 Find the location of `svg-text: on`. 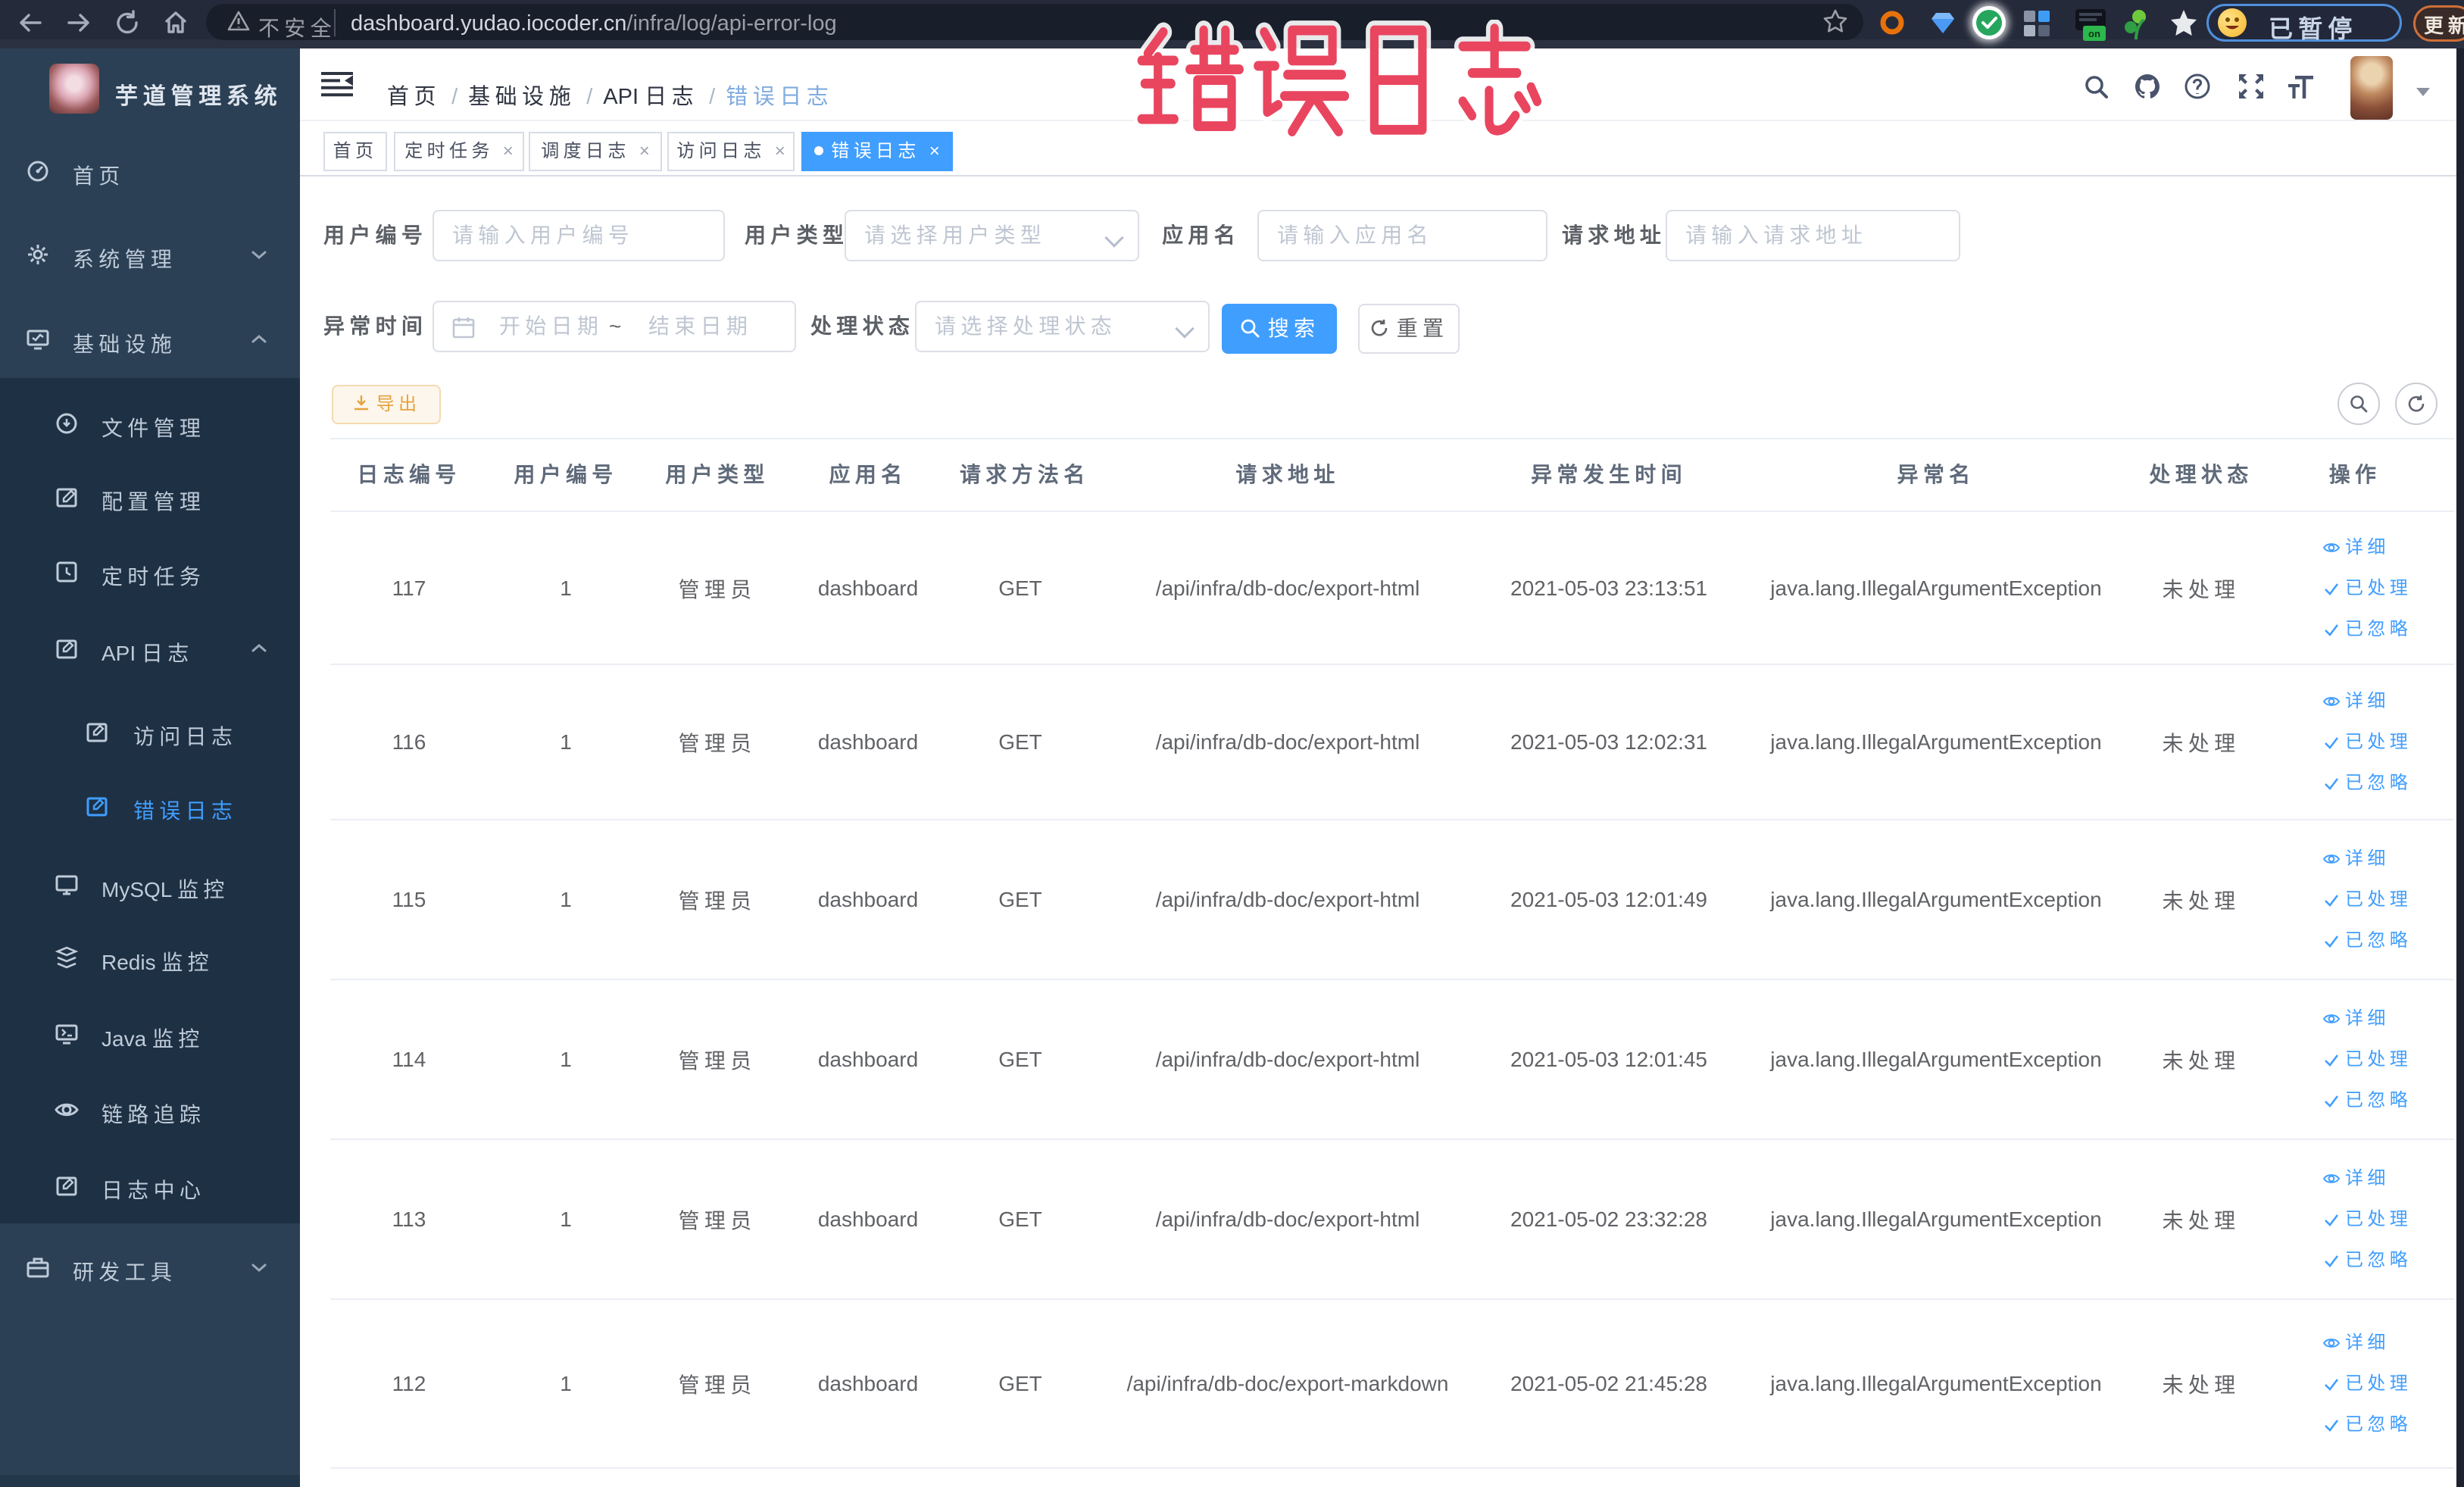

svg-text: on is located at coordinates (2094, 33).